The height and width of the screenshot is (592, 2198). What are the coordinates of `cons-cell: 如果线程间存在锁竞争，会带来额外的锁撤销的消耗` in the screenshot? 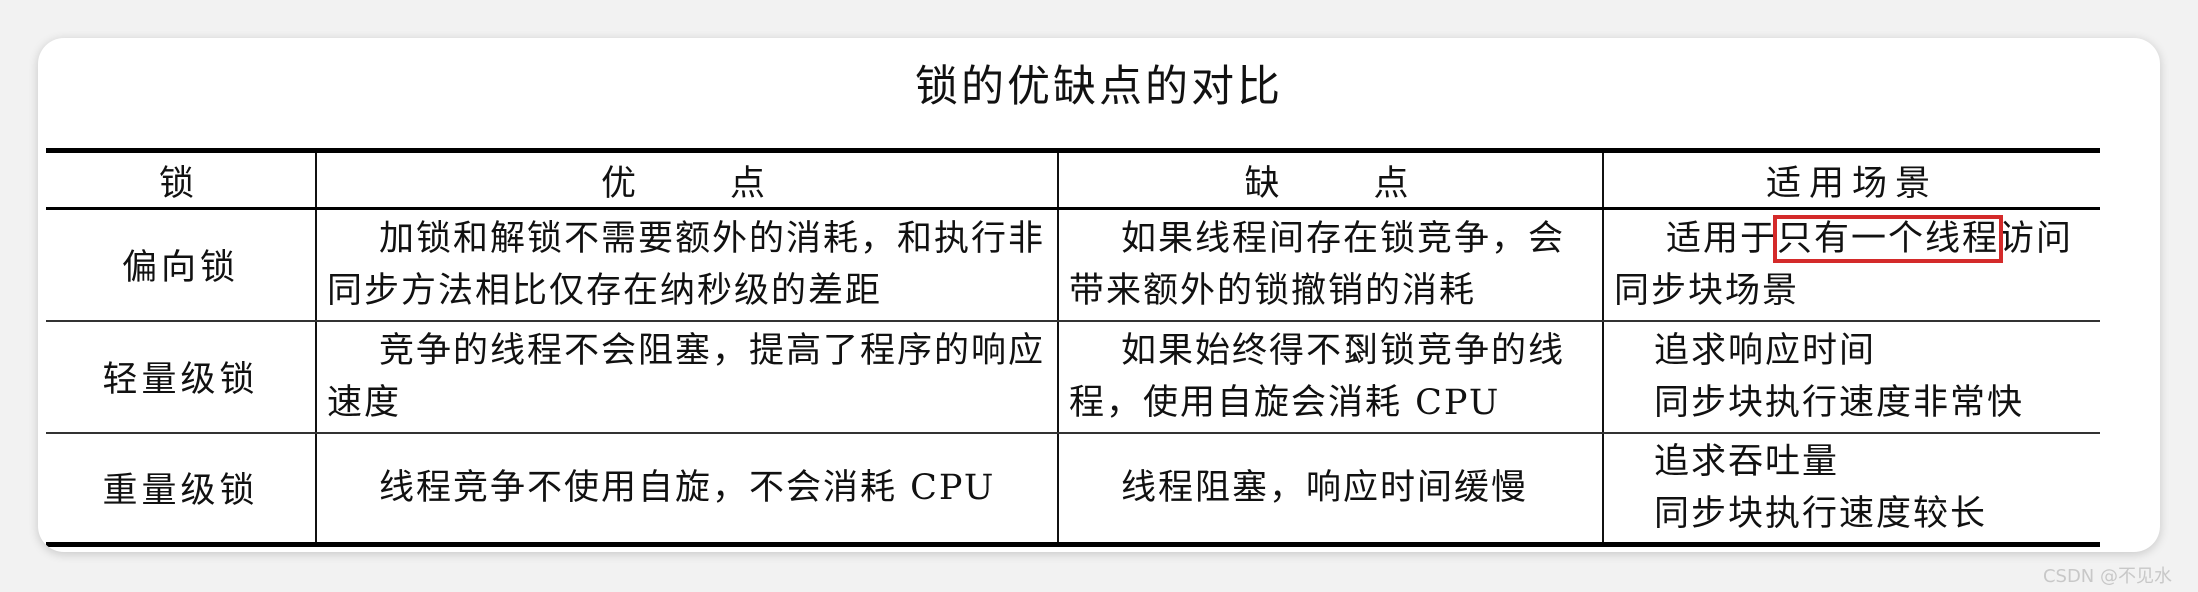 It's located at (1330, 265).